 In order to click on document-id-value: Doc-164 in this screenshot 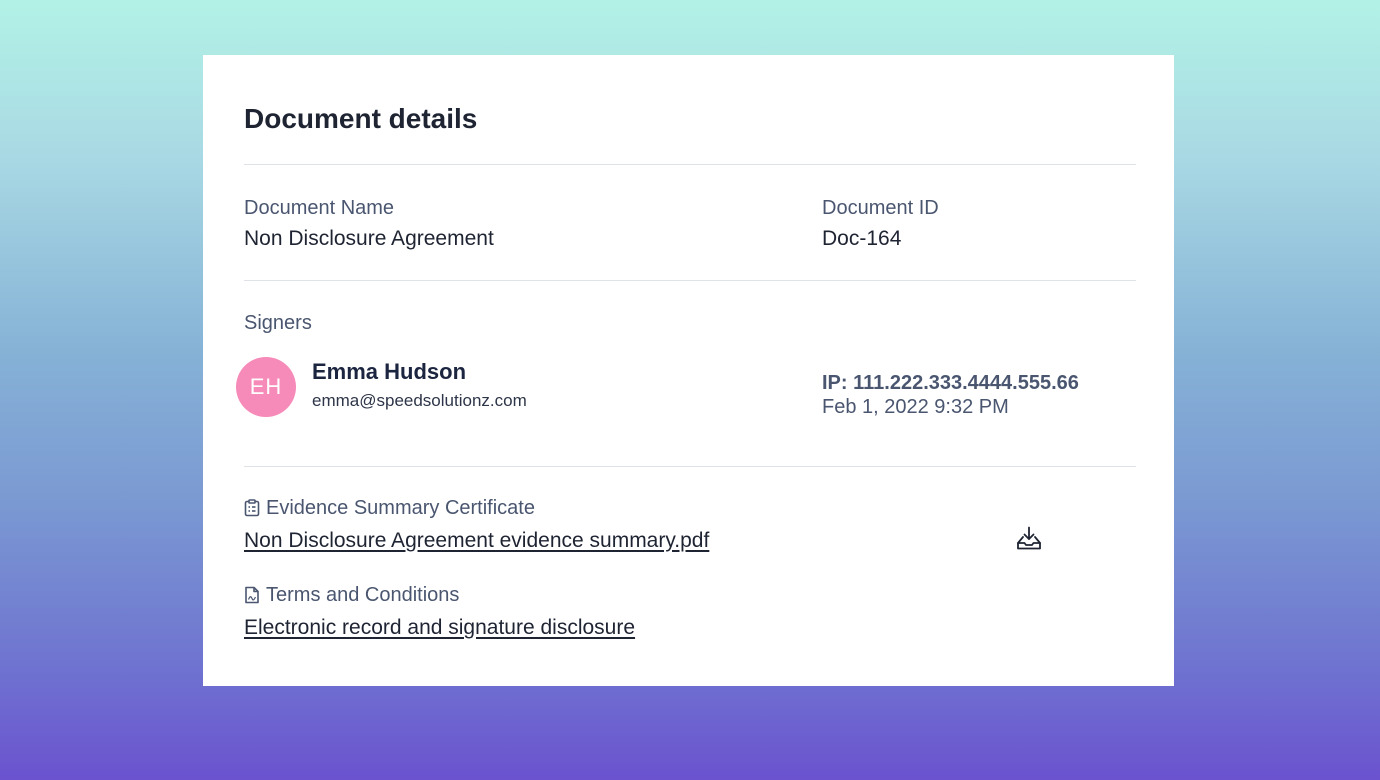, I will do `click(862, 238)`.